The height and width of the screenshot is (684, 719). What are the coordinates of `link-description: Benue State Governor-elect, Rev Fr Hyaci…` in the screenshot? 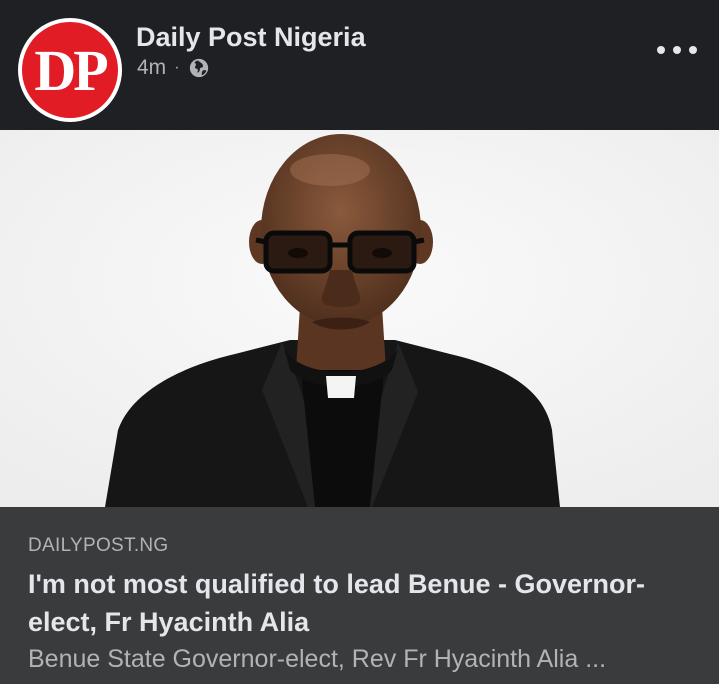 It's located at (317, 659).